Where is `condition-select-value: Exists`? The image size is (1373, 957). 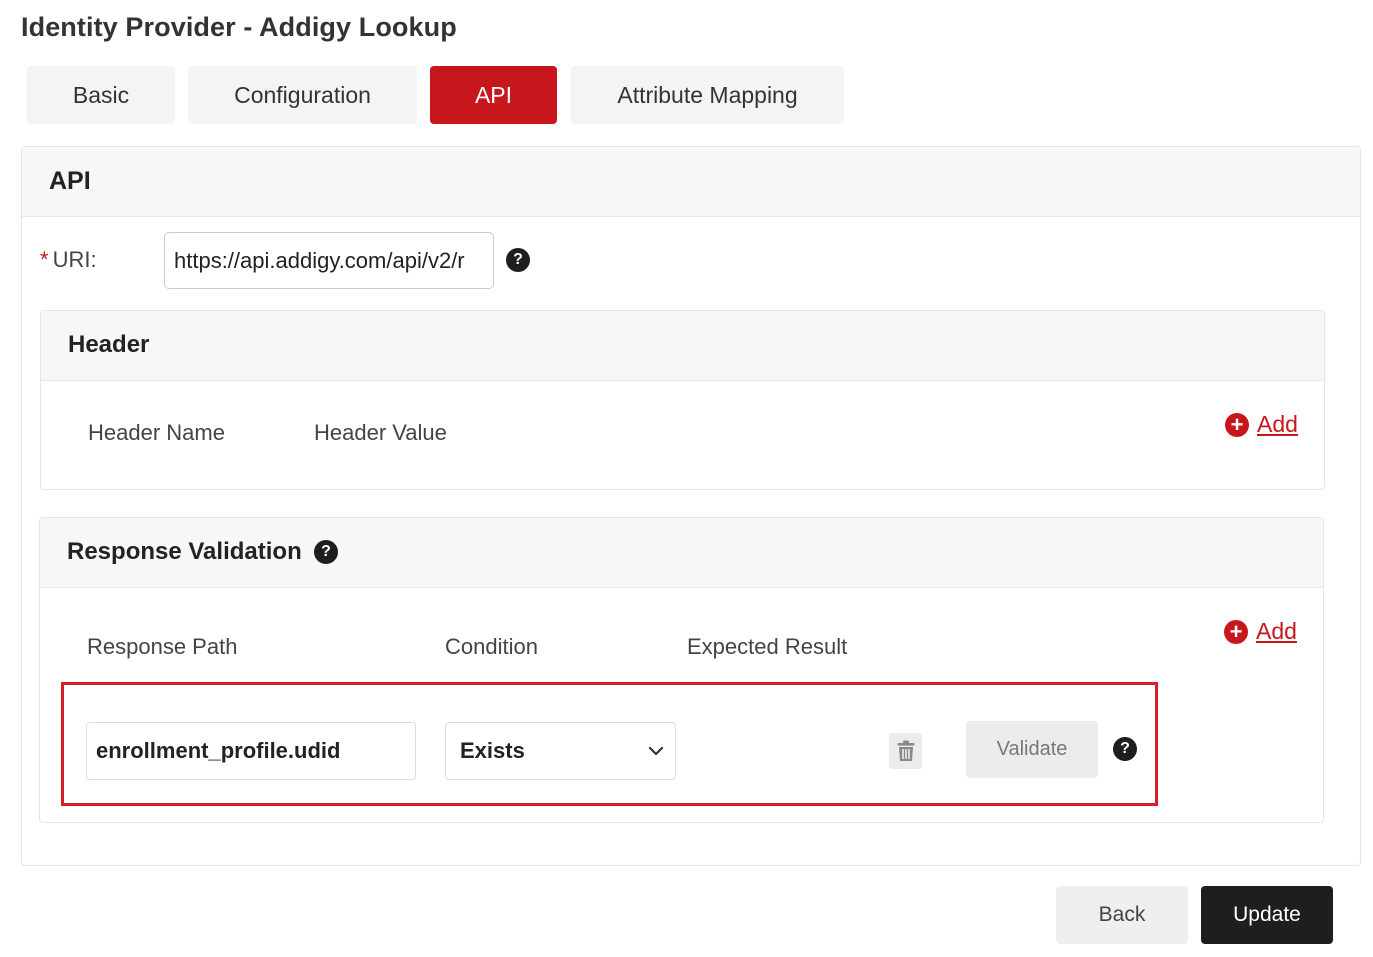
condition-select-value: Exists is located at coordinates (492, 750).